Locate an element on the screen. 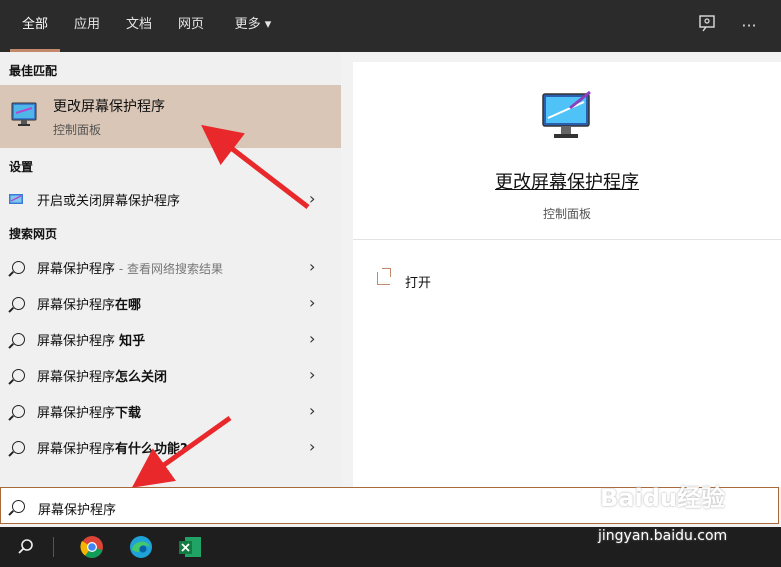  tab-documents: 文档 is located at coordinates (139, 26).